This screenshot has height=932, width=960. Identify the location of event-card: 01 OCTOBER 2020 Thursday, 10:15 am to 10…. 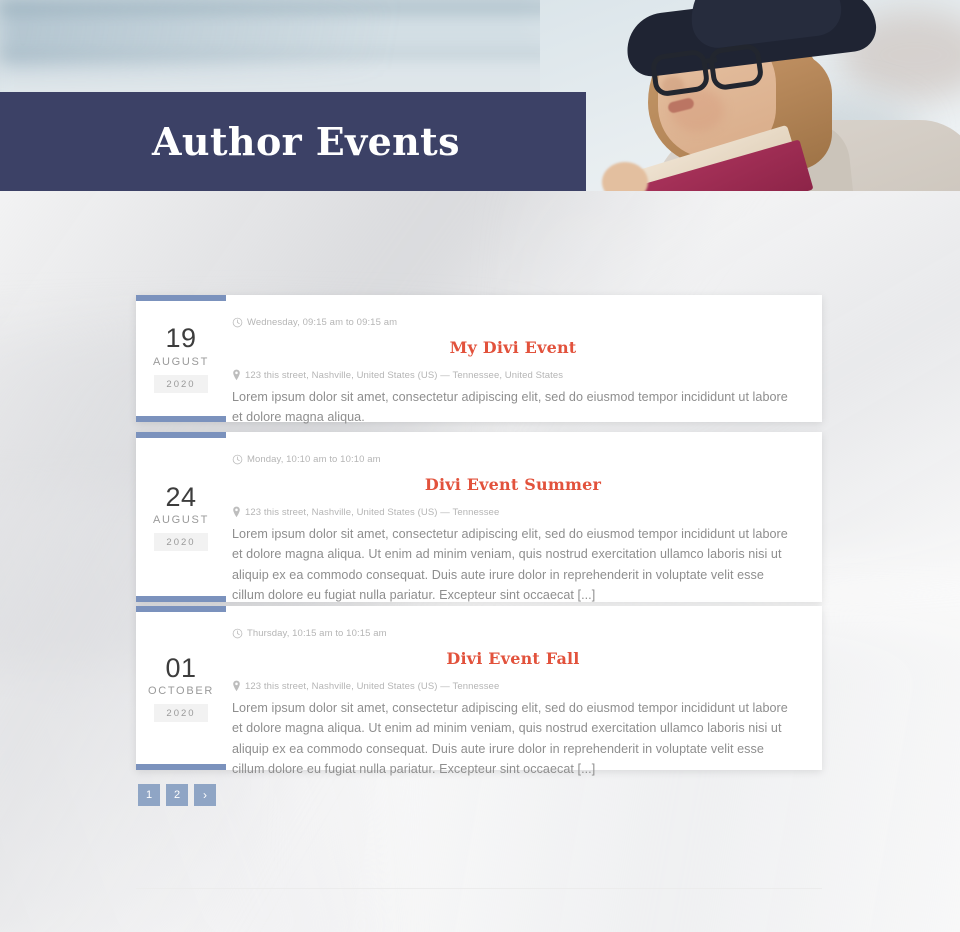
(479, 691).